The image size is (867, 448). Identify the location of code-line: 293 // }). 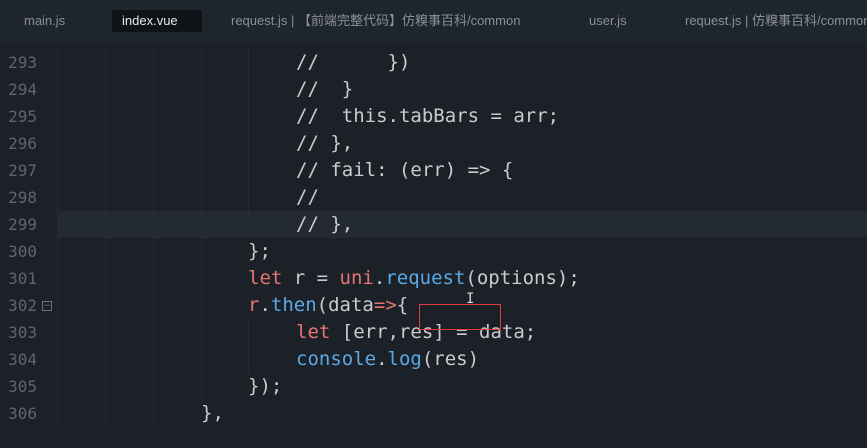
(433, 62).